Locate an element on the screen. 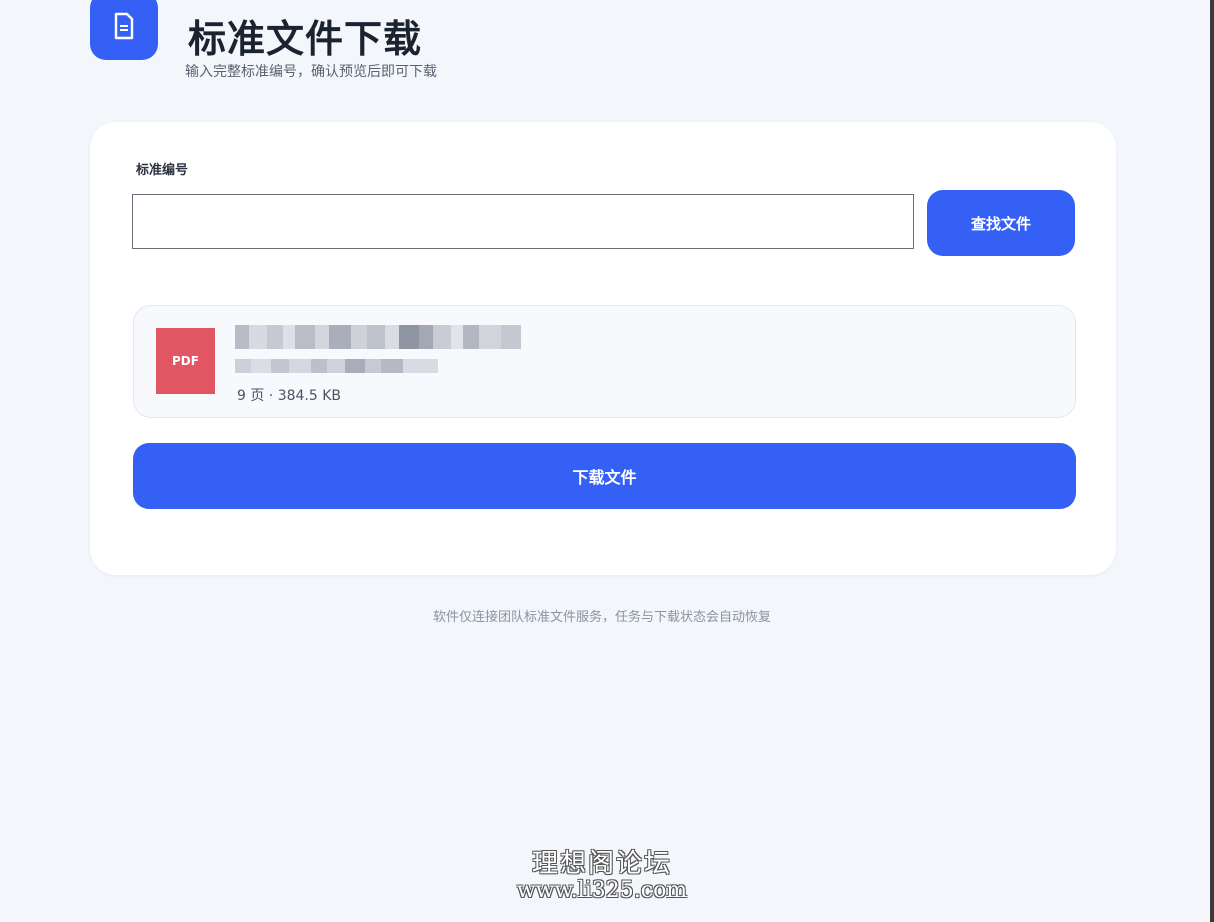 The width and height of the screenshot is (1214, 922). file-title-redacted is located at coordinates (378, 337).